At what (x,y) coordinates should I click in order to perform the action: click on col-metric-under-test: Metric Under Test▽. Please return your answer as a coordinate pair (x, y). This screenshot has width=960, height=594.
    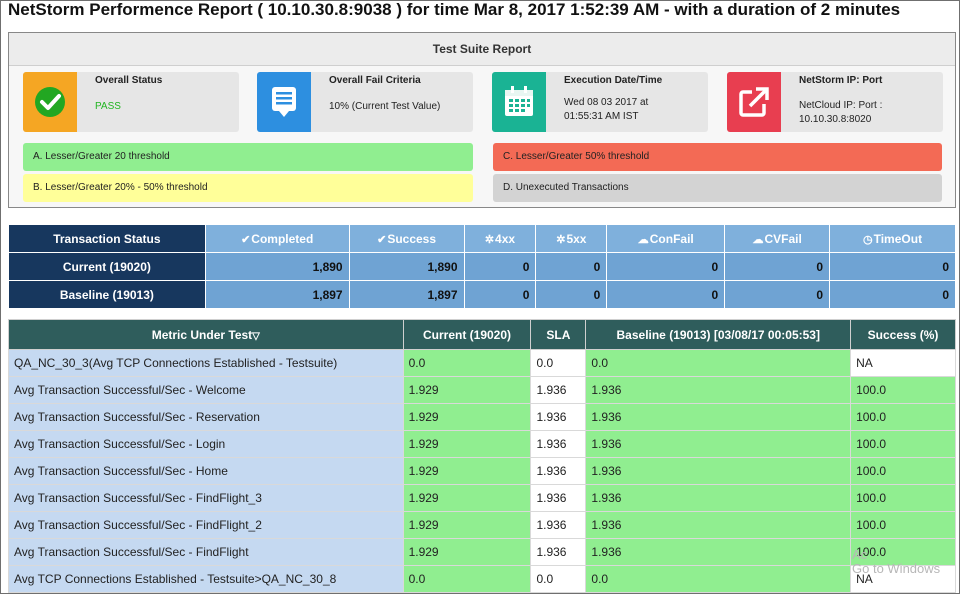
    Looking at the image, I should click on (206, 334).